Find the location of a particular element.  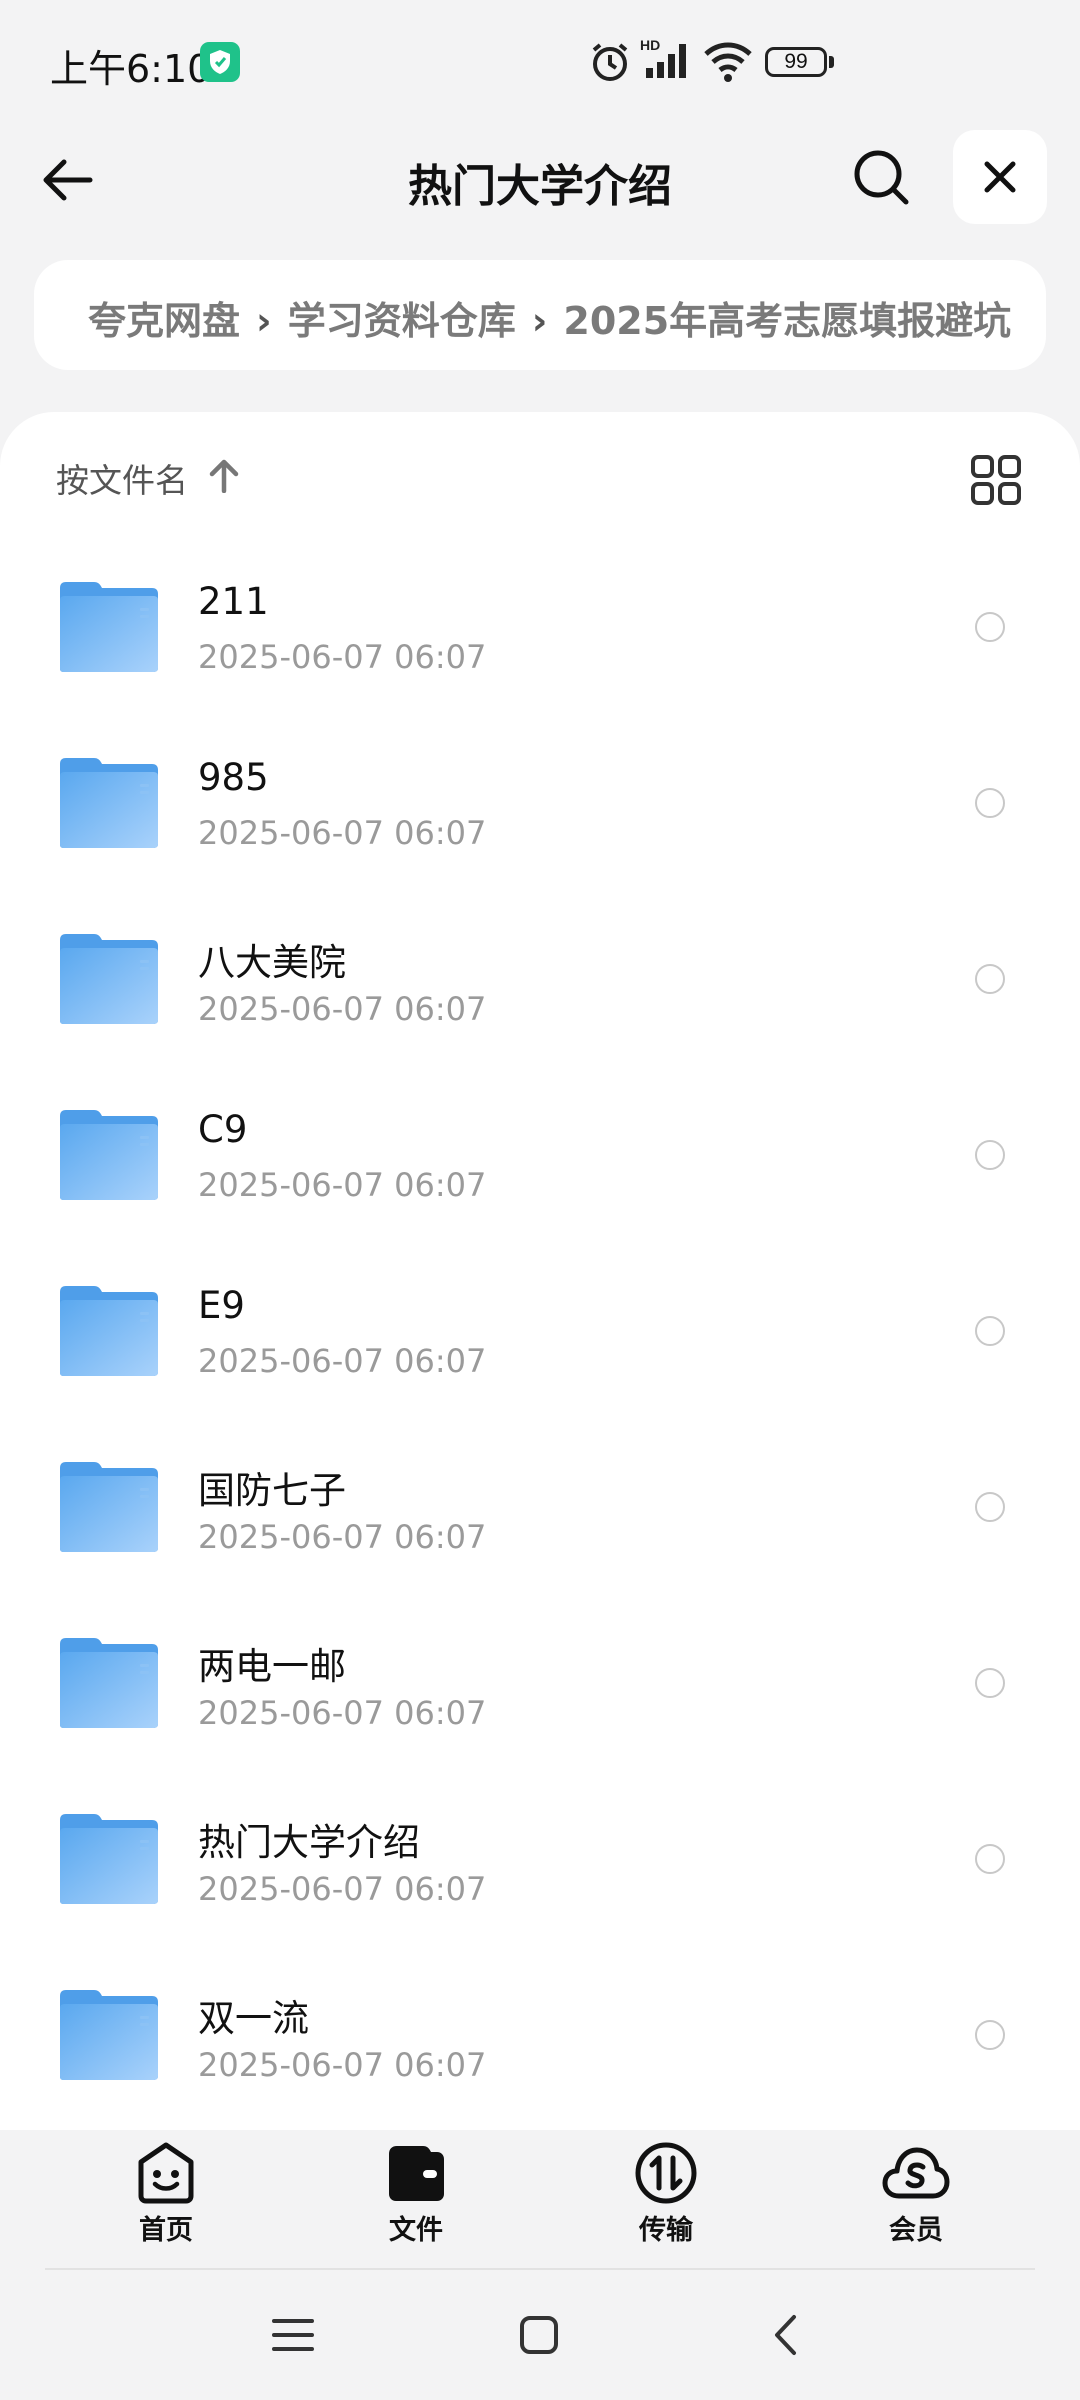

file-row: 八大美院 2025-06-07 06:07 is located at coordinates (540, 982).